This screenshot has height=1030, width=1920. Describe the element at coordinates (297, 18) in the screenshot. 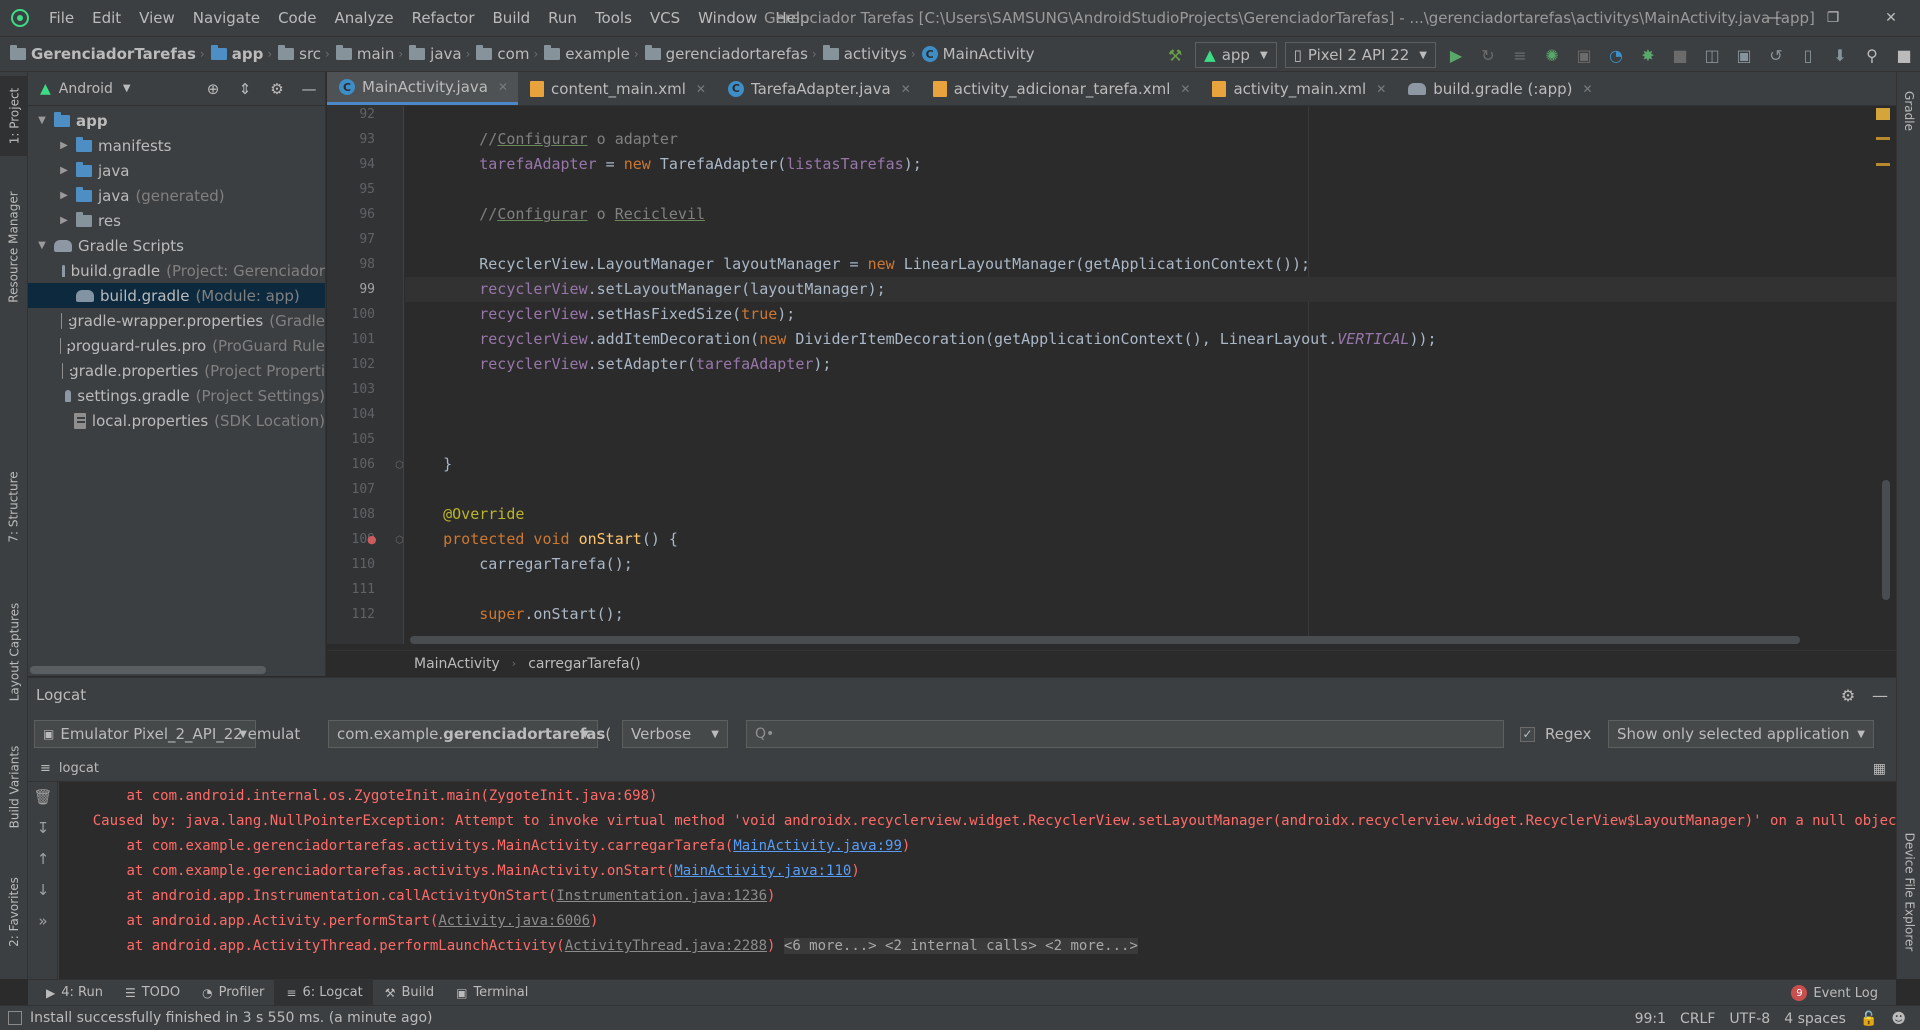

I see `menu-code: Code` at that location.